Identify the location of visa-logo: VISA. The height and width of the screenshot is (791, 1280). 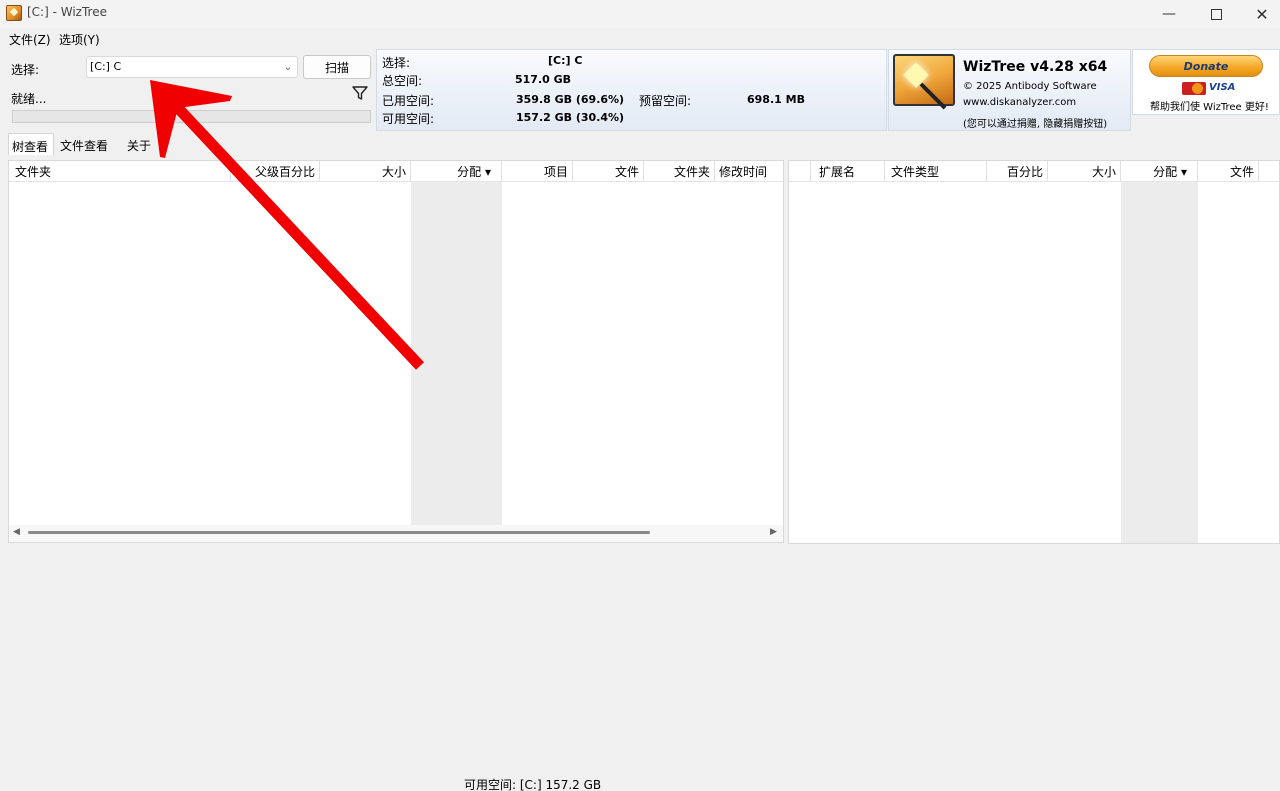
(1222, 87).